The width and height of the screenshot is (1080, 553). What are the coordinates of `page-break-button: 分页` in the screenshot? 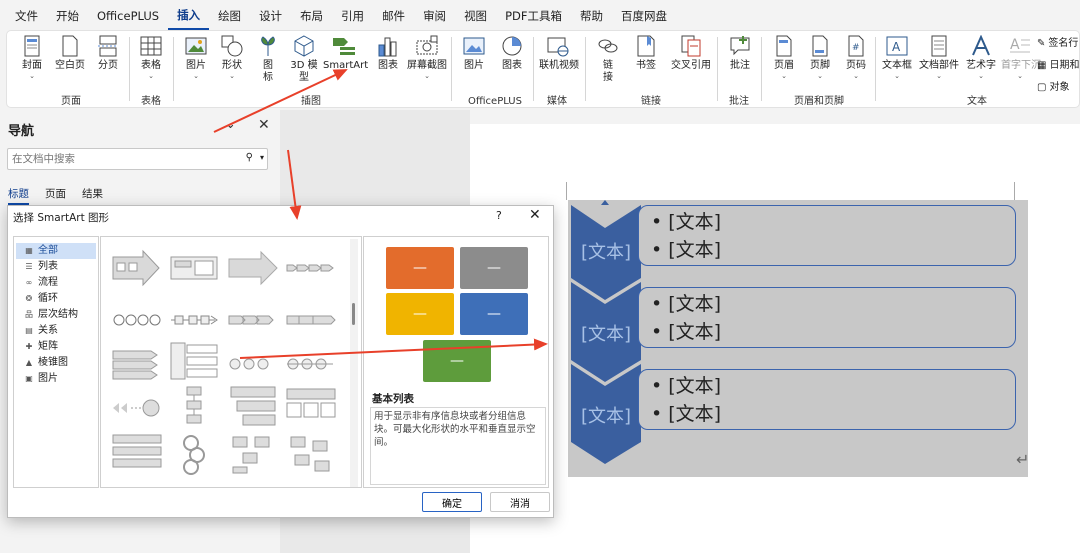 It's located at (108, 53).